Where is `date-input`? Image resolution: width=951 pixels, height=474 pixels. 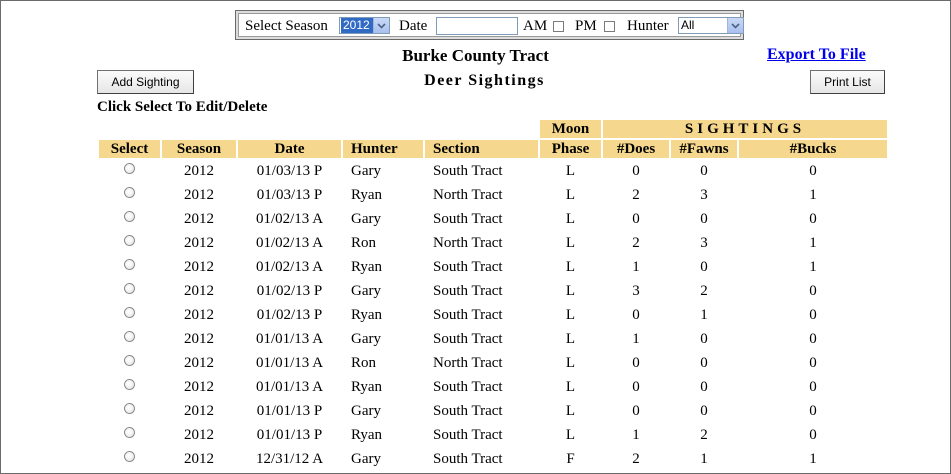 date-input is located at coordinates (477, 26).